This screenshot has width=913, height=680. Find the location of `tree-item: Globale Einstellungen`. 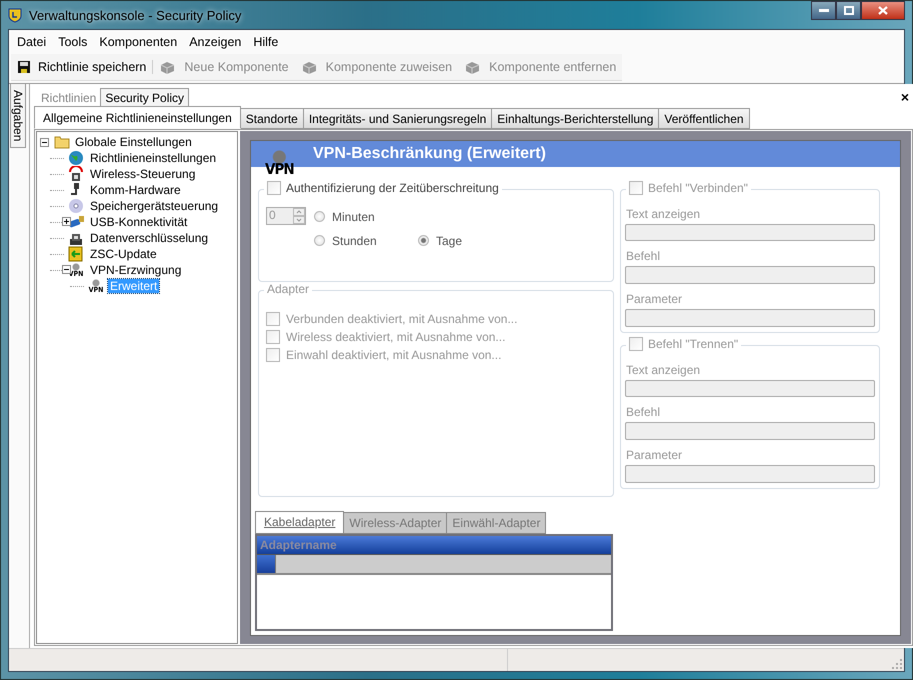

tree-item: Globale Einstellungen is located at coordinates (133, 142).